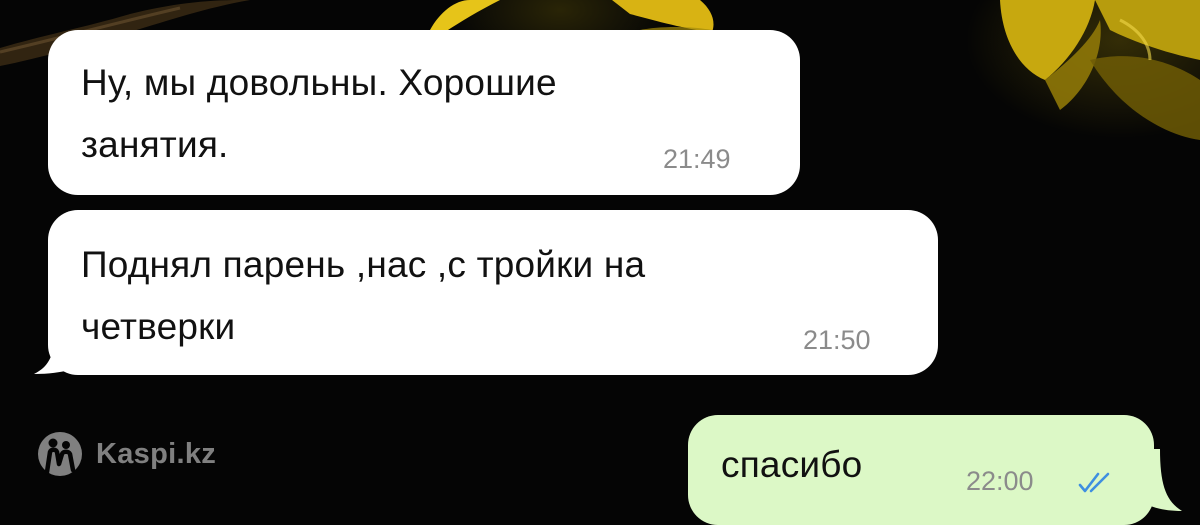 This screenshot has height=525, width=1200. Describe the element at coordinates (921, 470) in the screenshot. I see `message-bubble-outgoing: спасибо 22:00` at that location.